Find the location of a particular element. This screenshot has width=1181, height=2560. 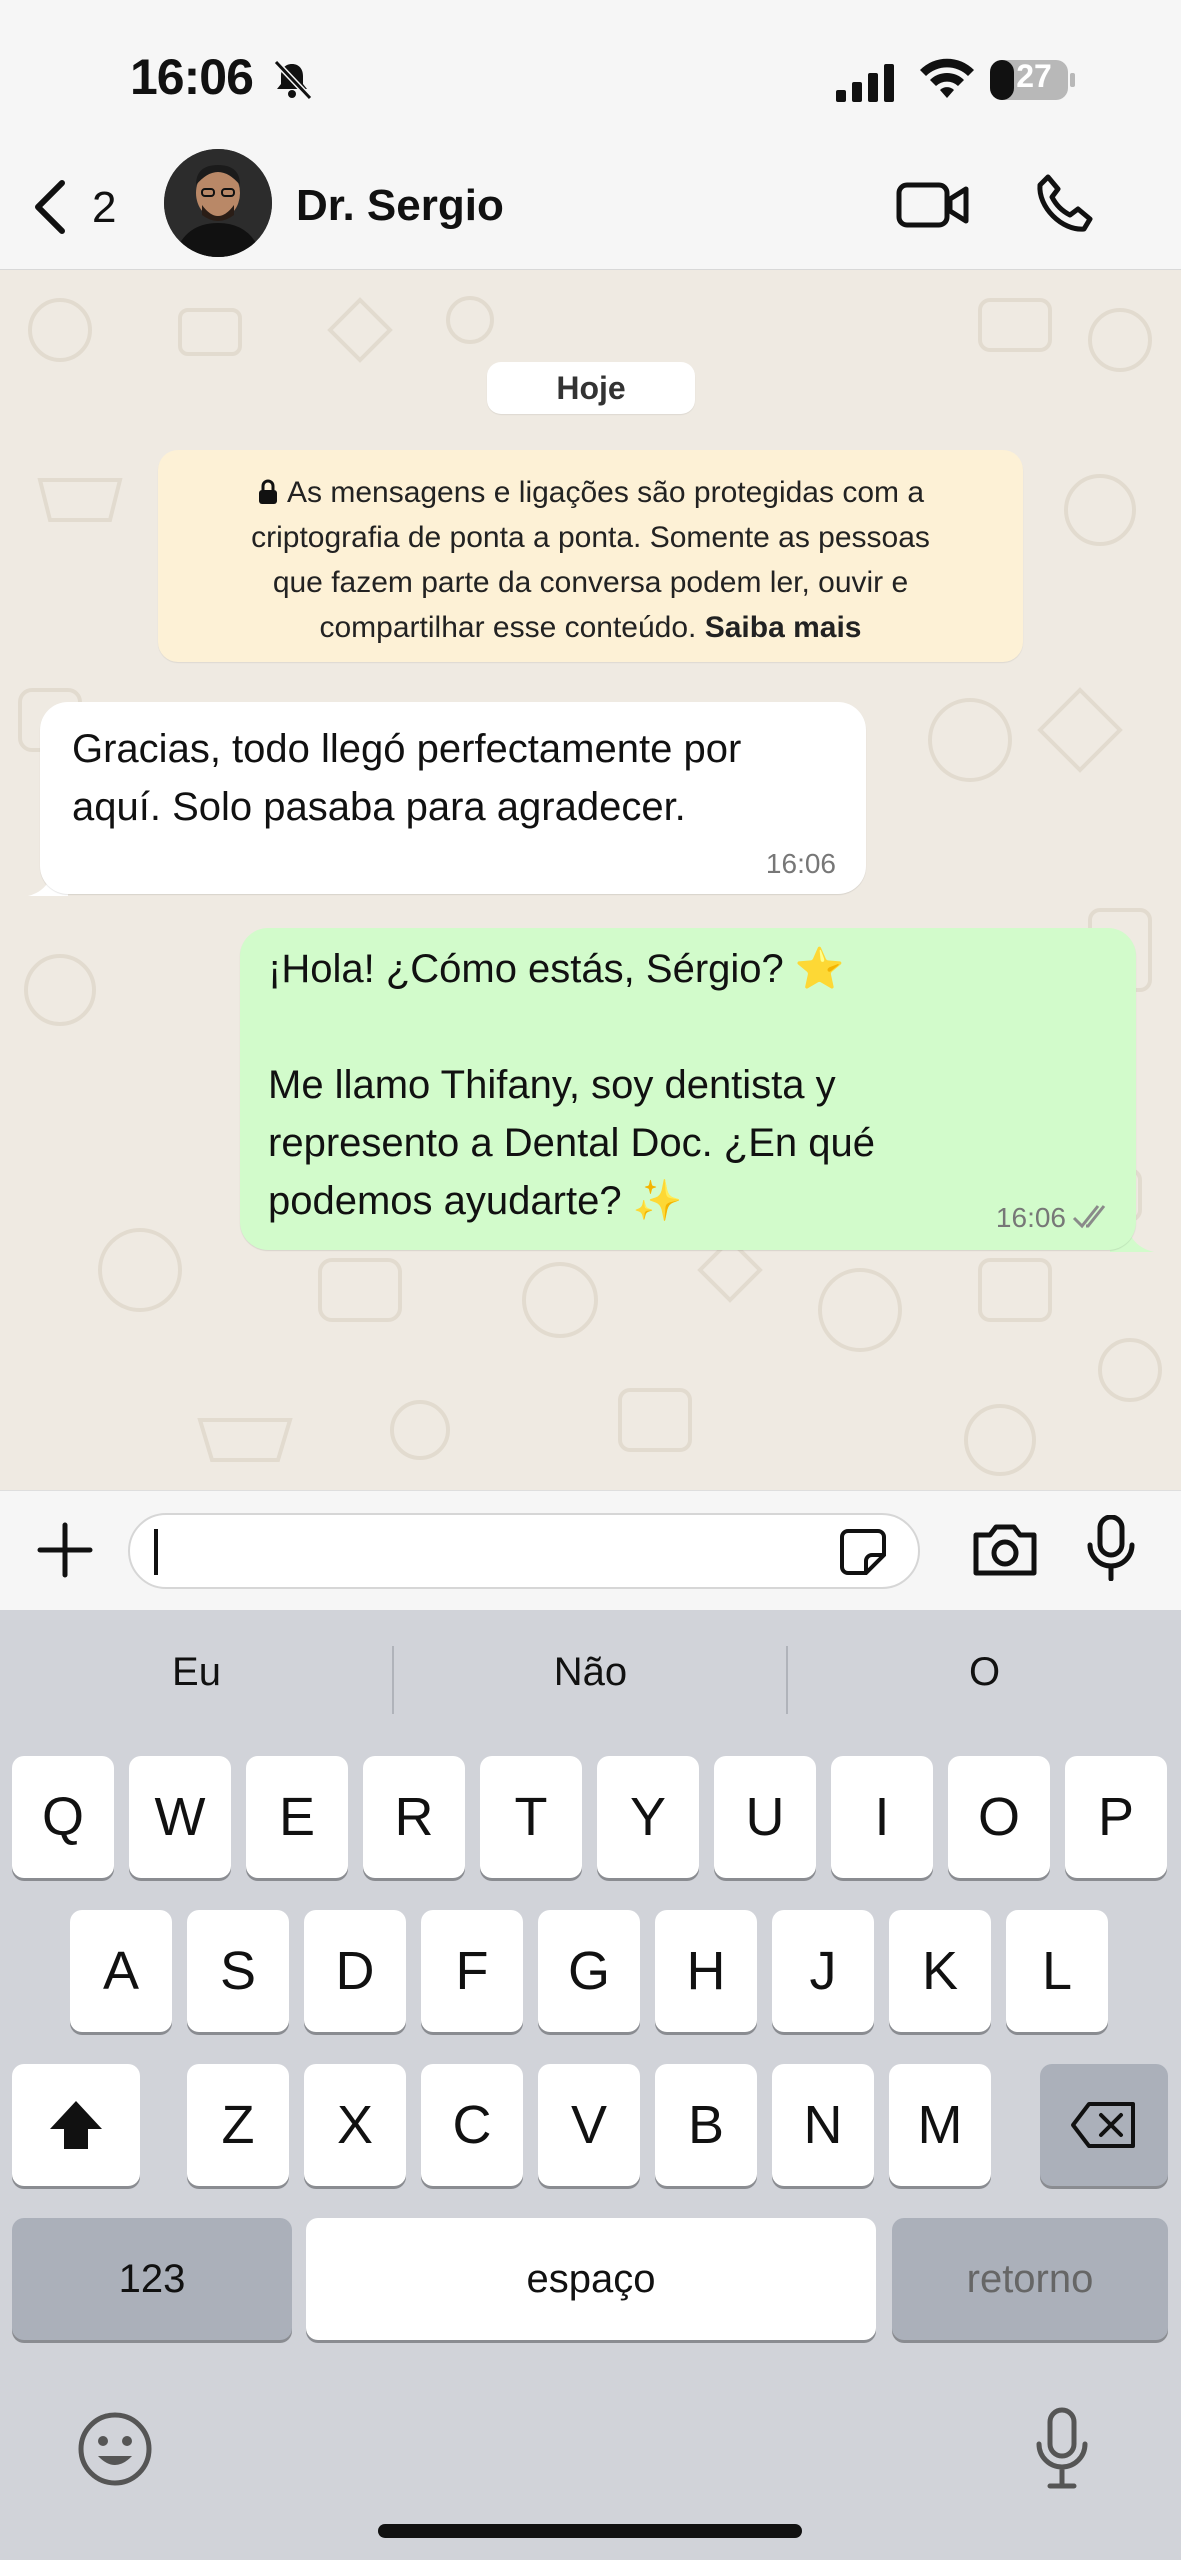

lock-icon is located at coordinates (267, 491).